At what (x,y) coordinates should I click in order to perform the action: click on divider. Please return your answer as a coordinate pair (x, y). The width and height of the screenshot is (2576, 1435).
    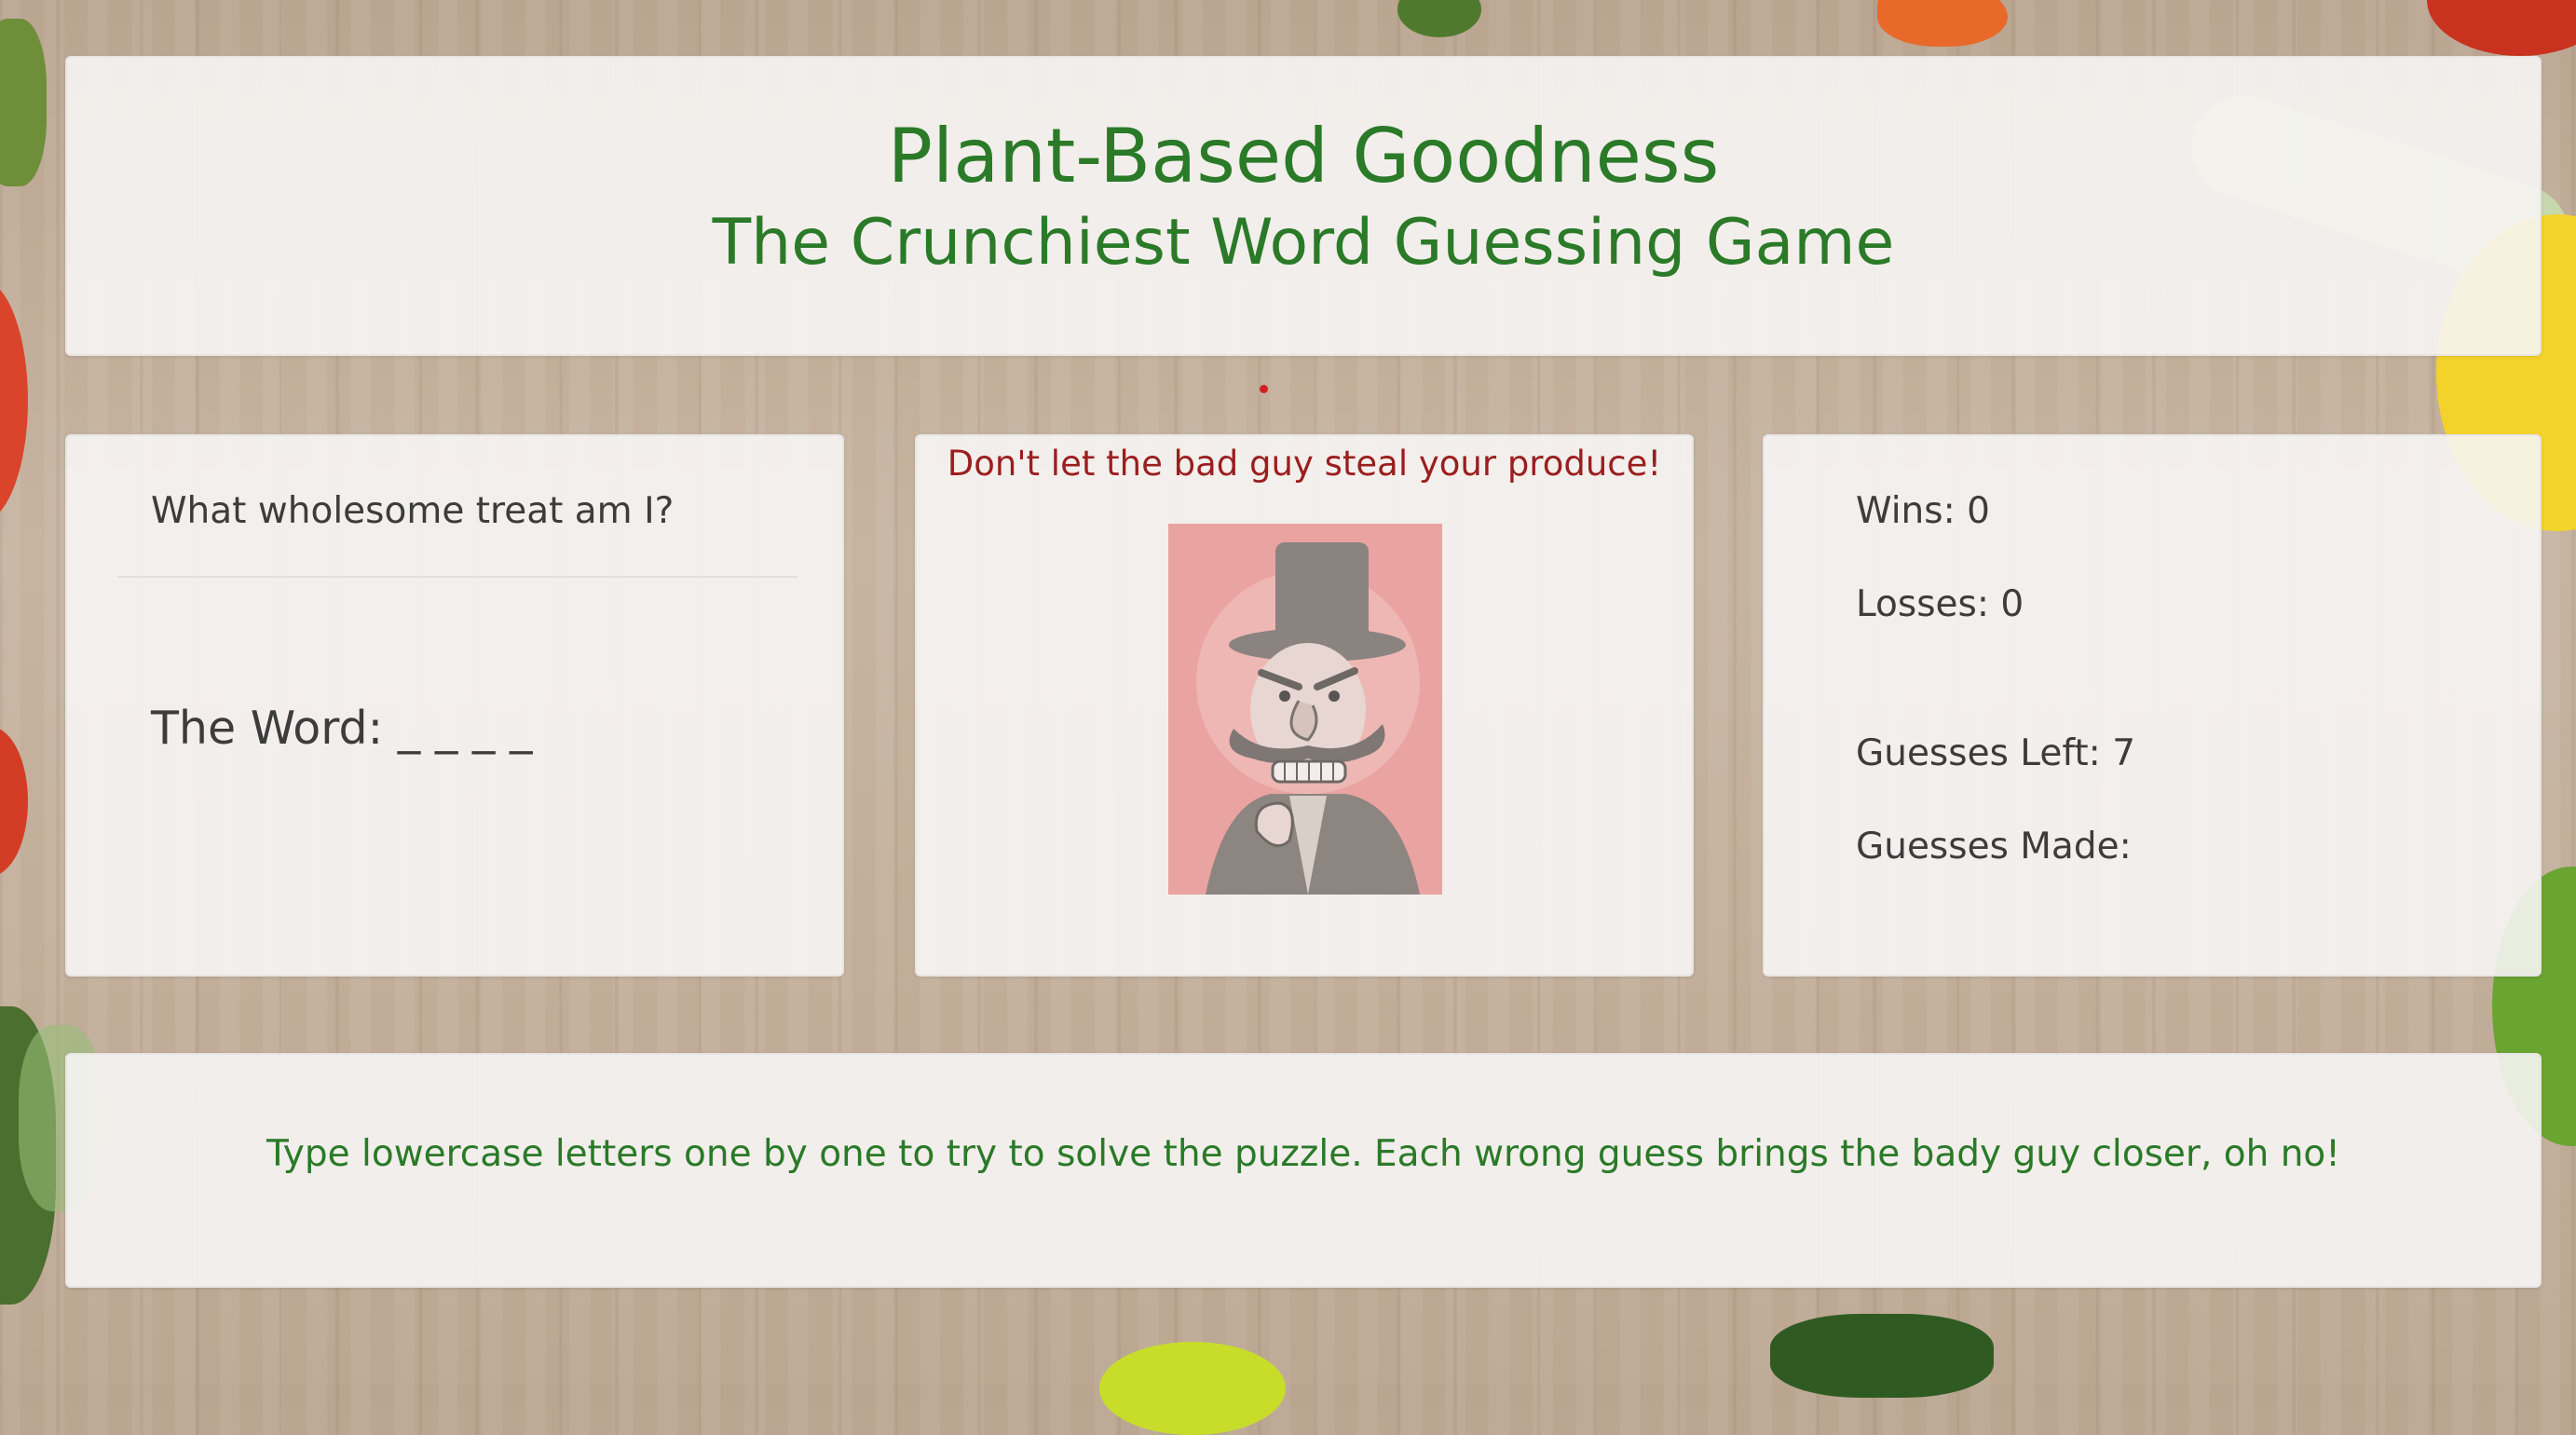
    Looking at the image, I should click on (457, 577).